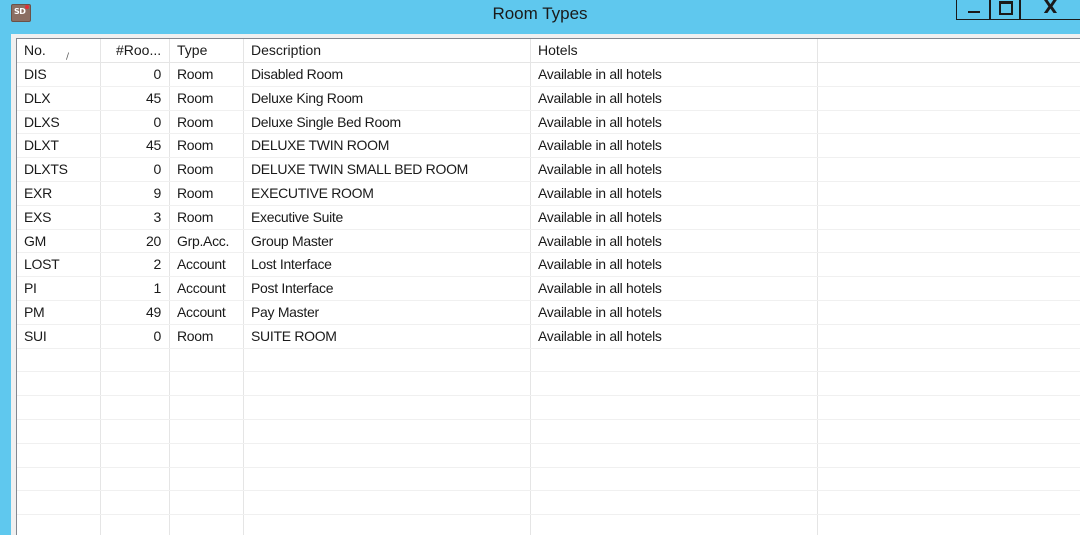 The image size is (1080, 535). I want to click on window-title: Room Types, so click(540, 13).